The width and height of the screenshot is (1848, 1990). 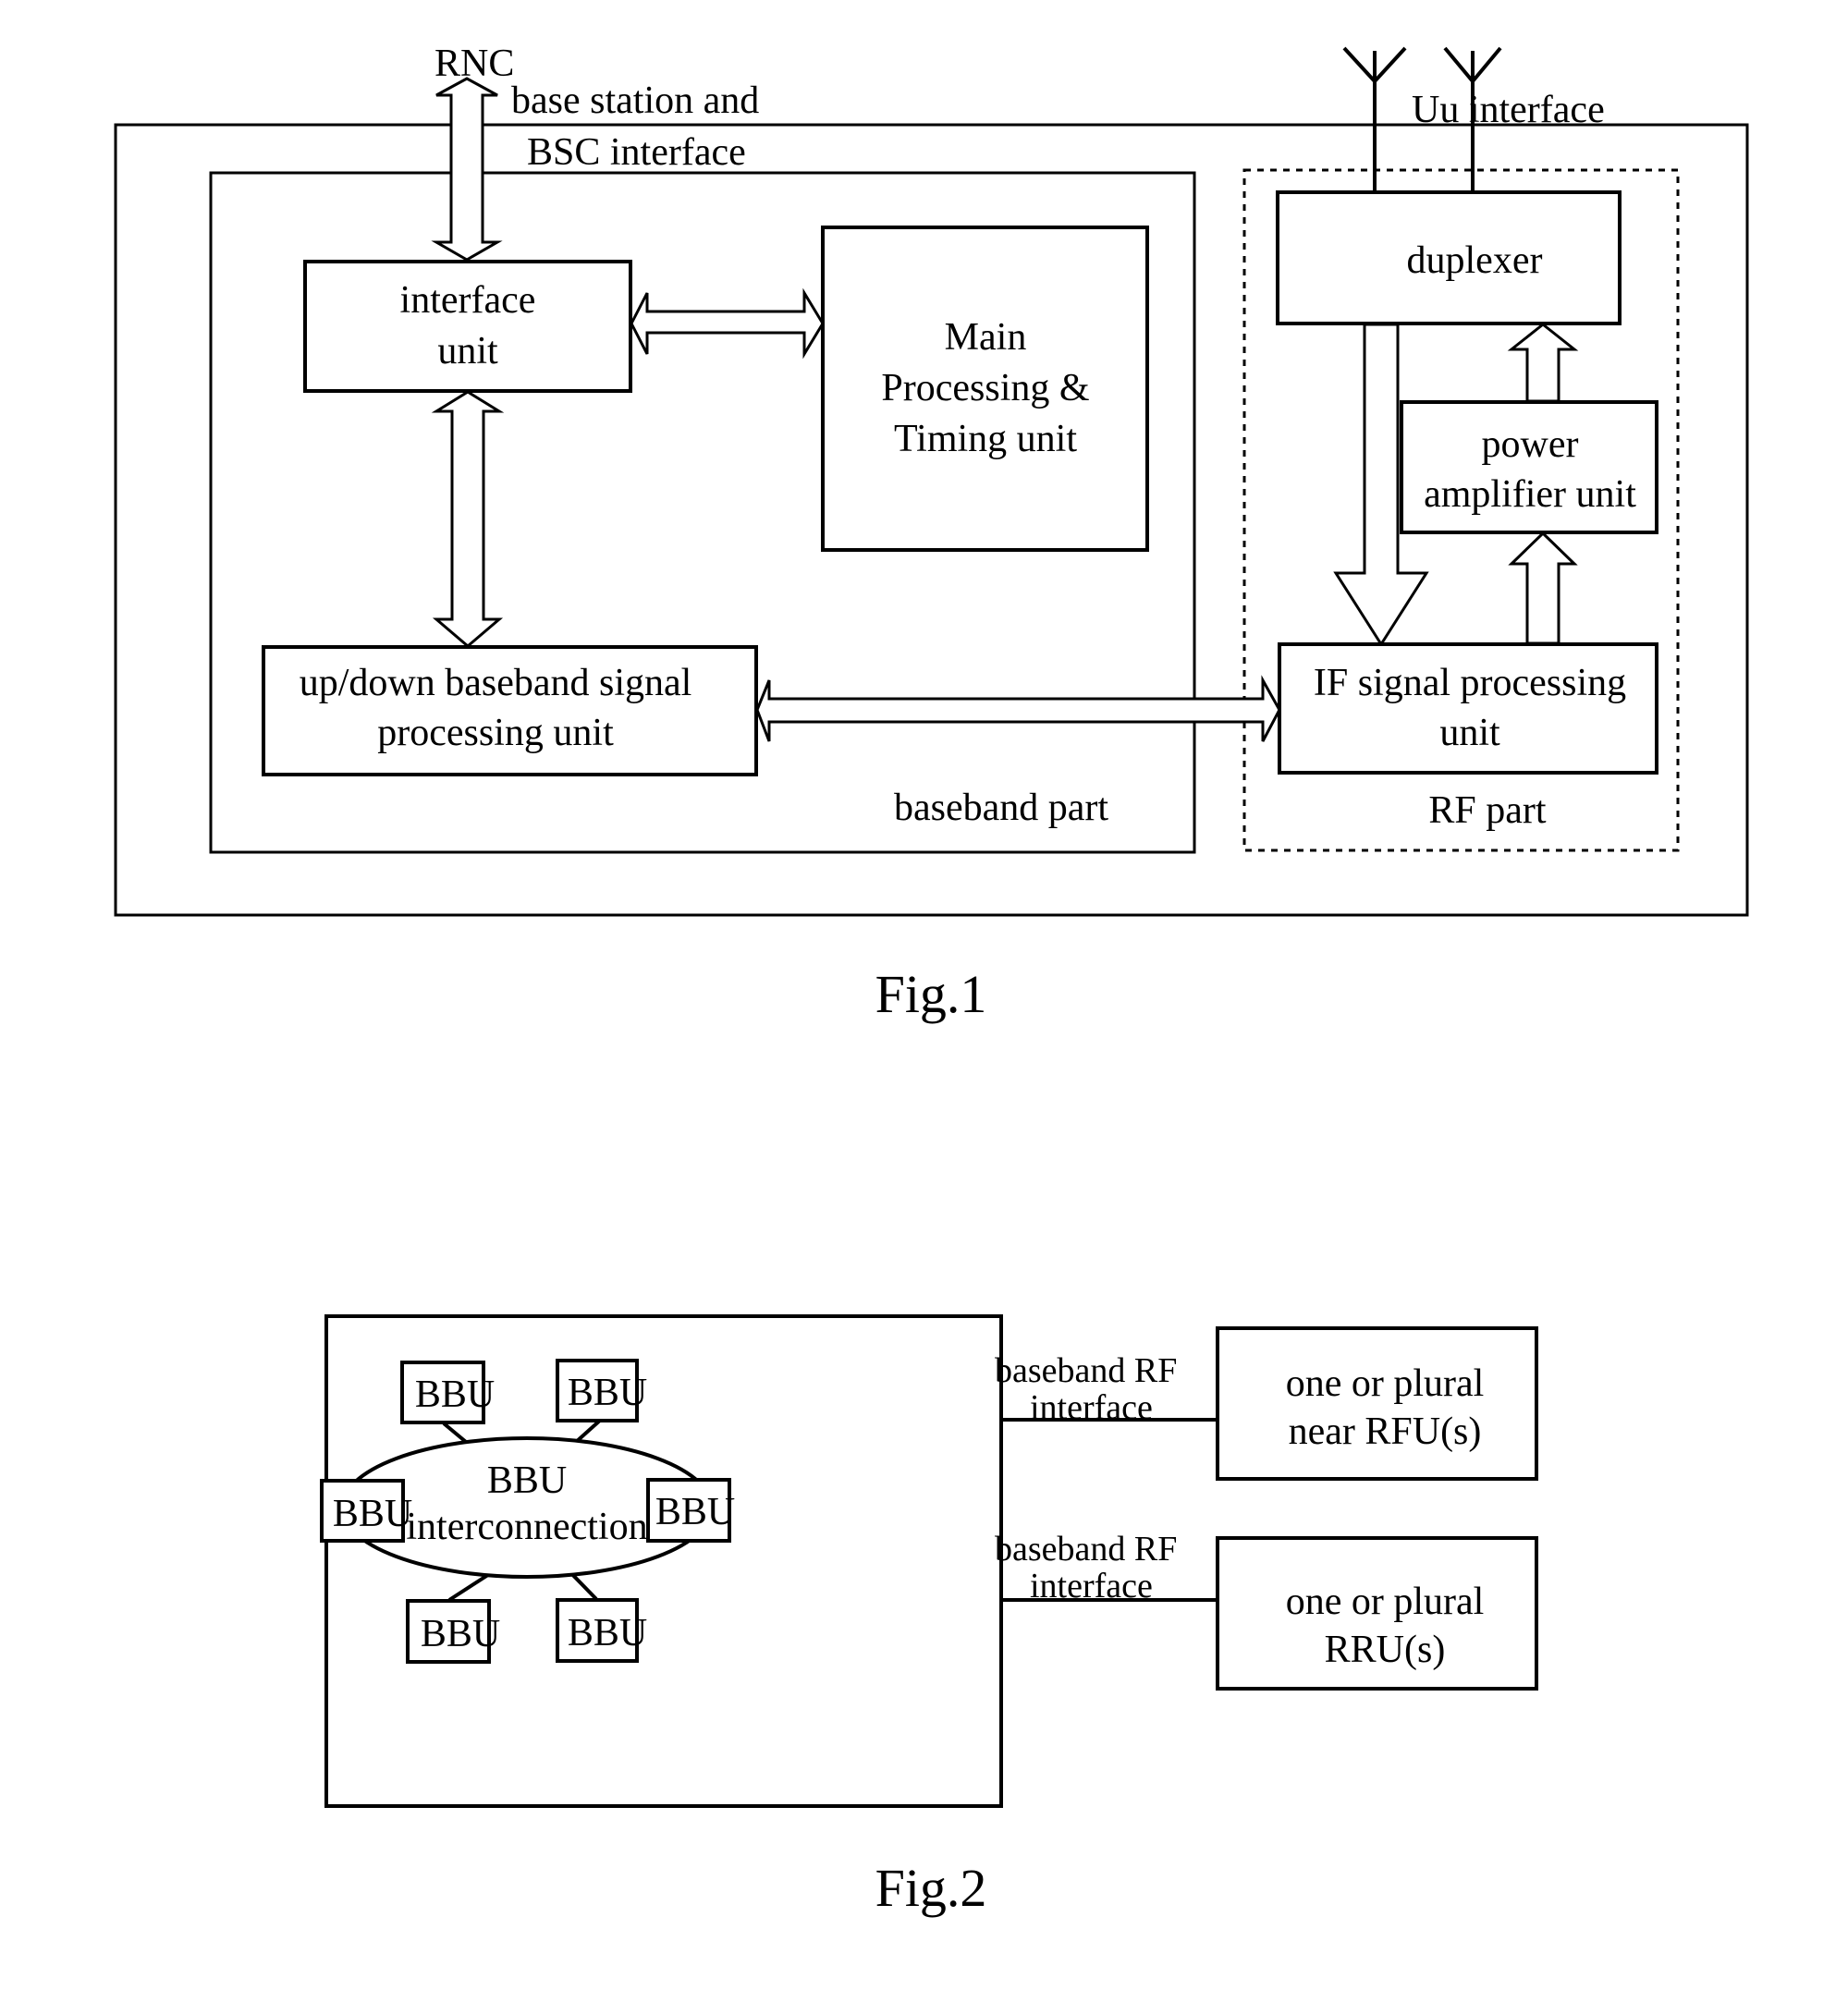 What do you see at coordinates (931, 994) in the screenshot?
I see `figure-1-caption: Fig.1` at bounding box center [931, 994].